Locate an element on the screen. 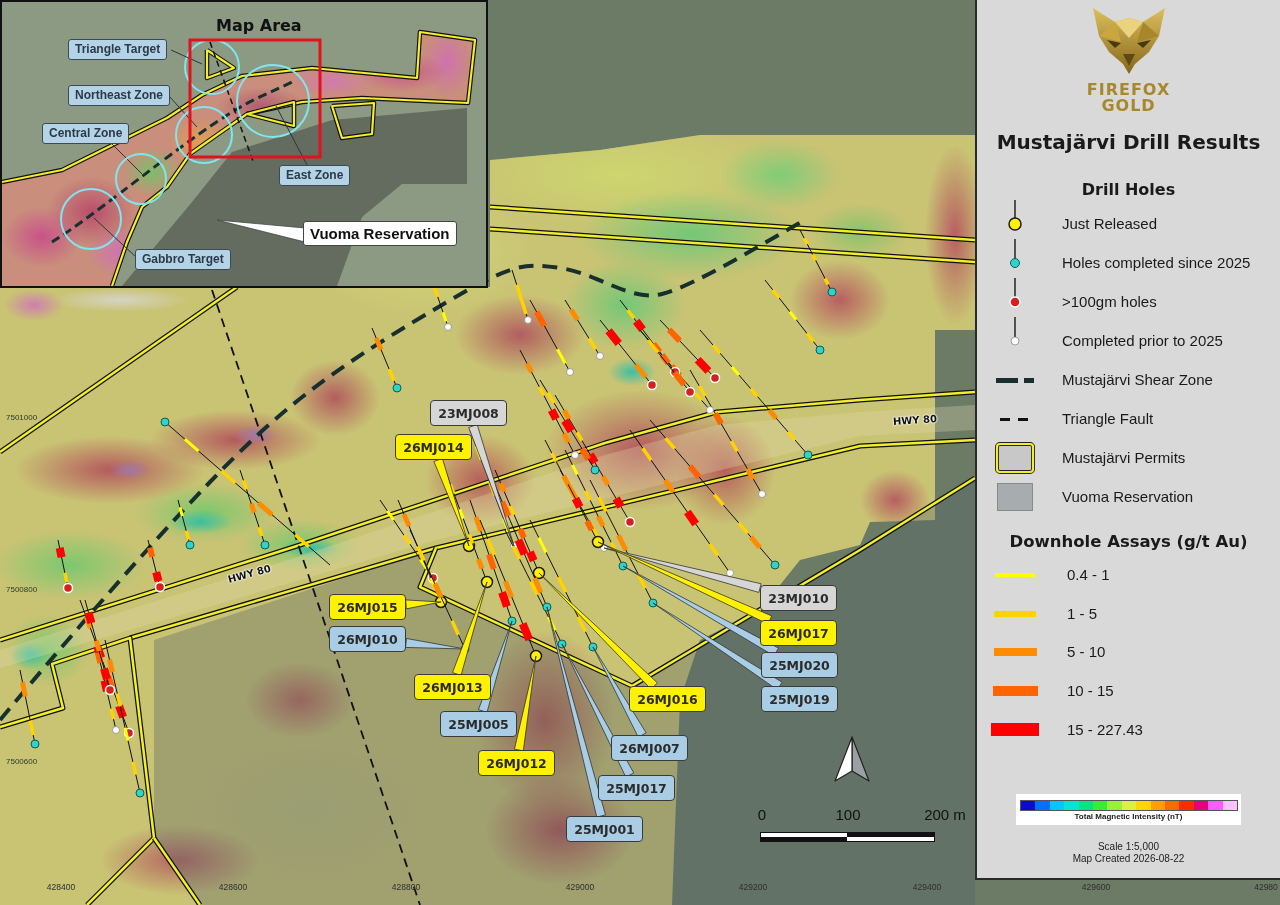 The image size is (1280, 905). legend-label: 15 - 227.43 is located at coordinates (1105, 729).